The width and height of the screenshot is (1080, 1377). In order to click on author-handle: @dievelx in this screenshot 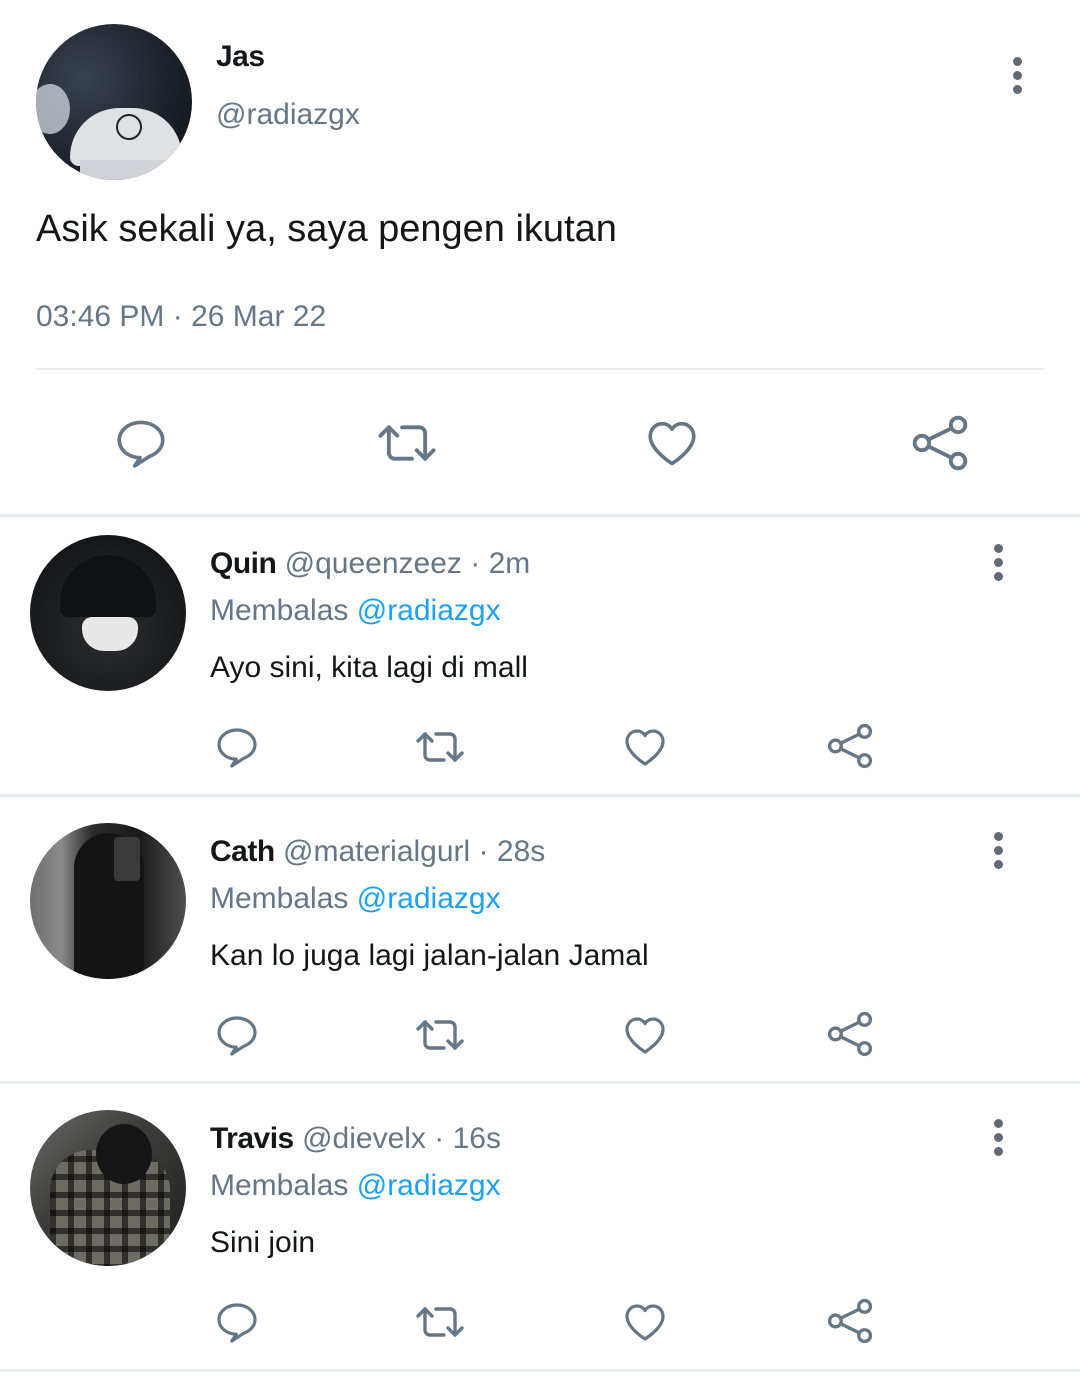, I will do `click(364, 1138)`.